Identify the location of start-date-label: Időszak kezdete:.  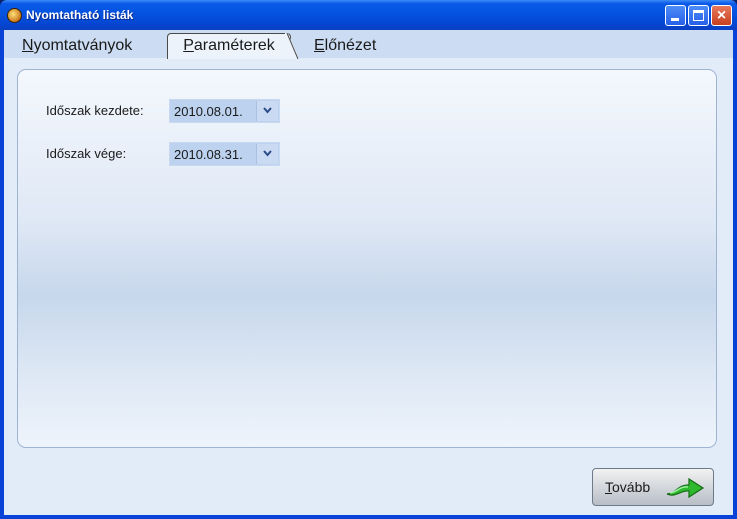
(95, 110).